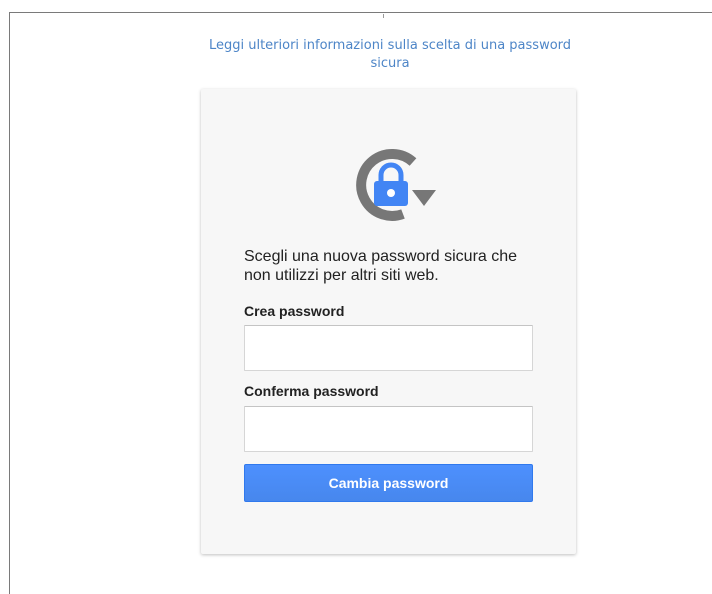 This screenshot has height=594, width=712. I want to click on create-password-label: Crea password, so click(294, 311).